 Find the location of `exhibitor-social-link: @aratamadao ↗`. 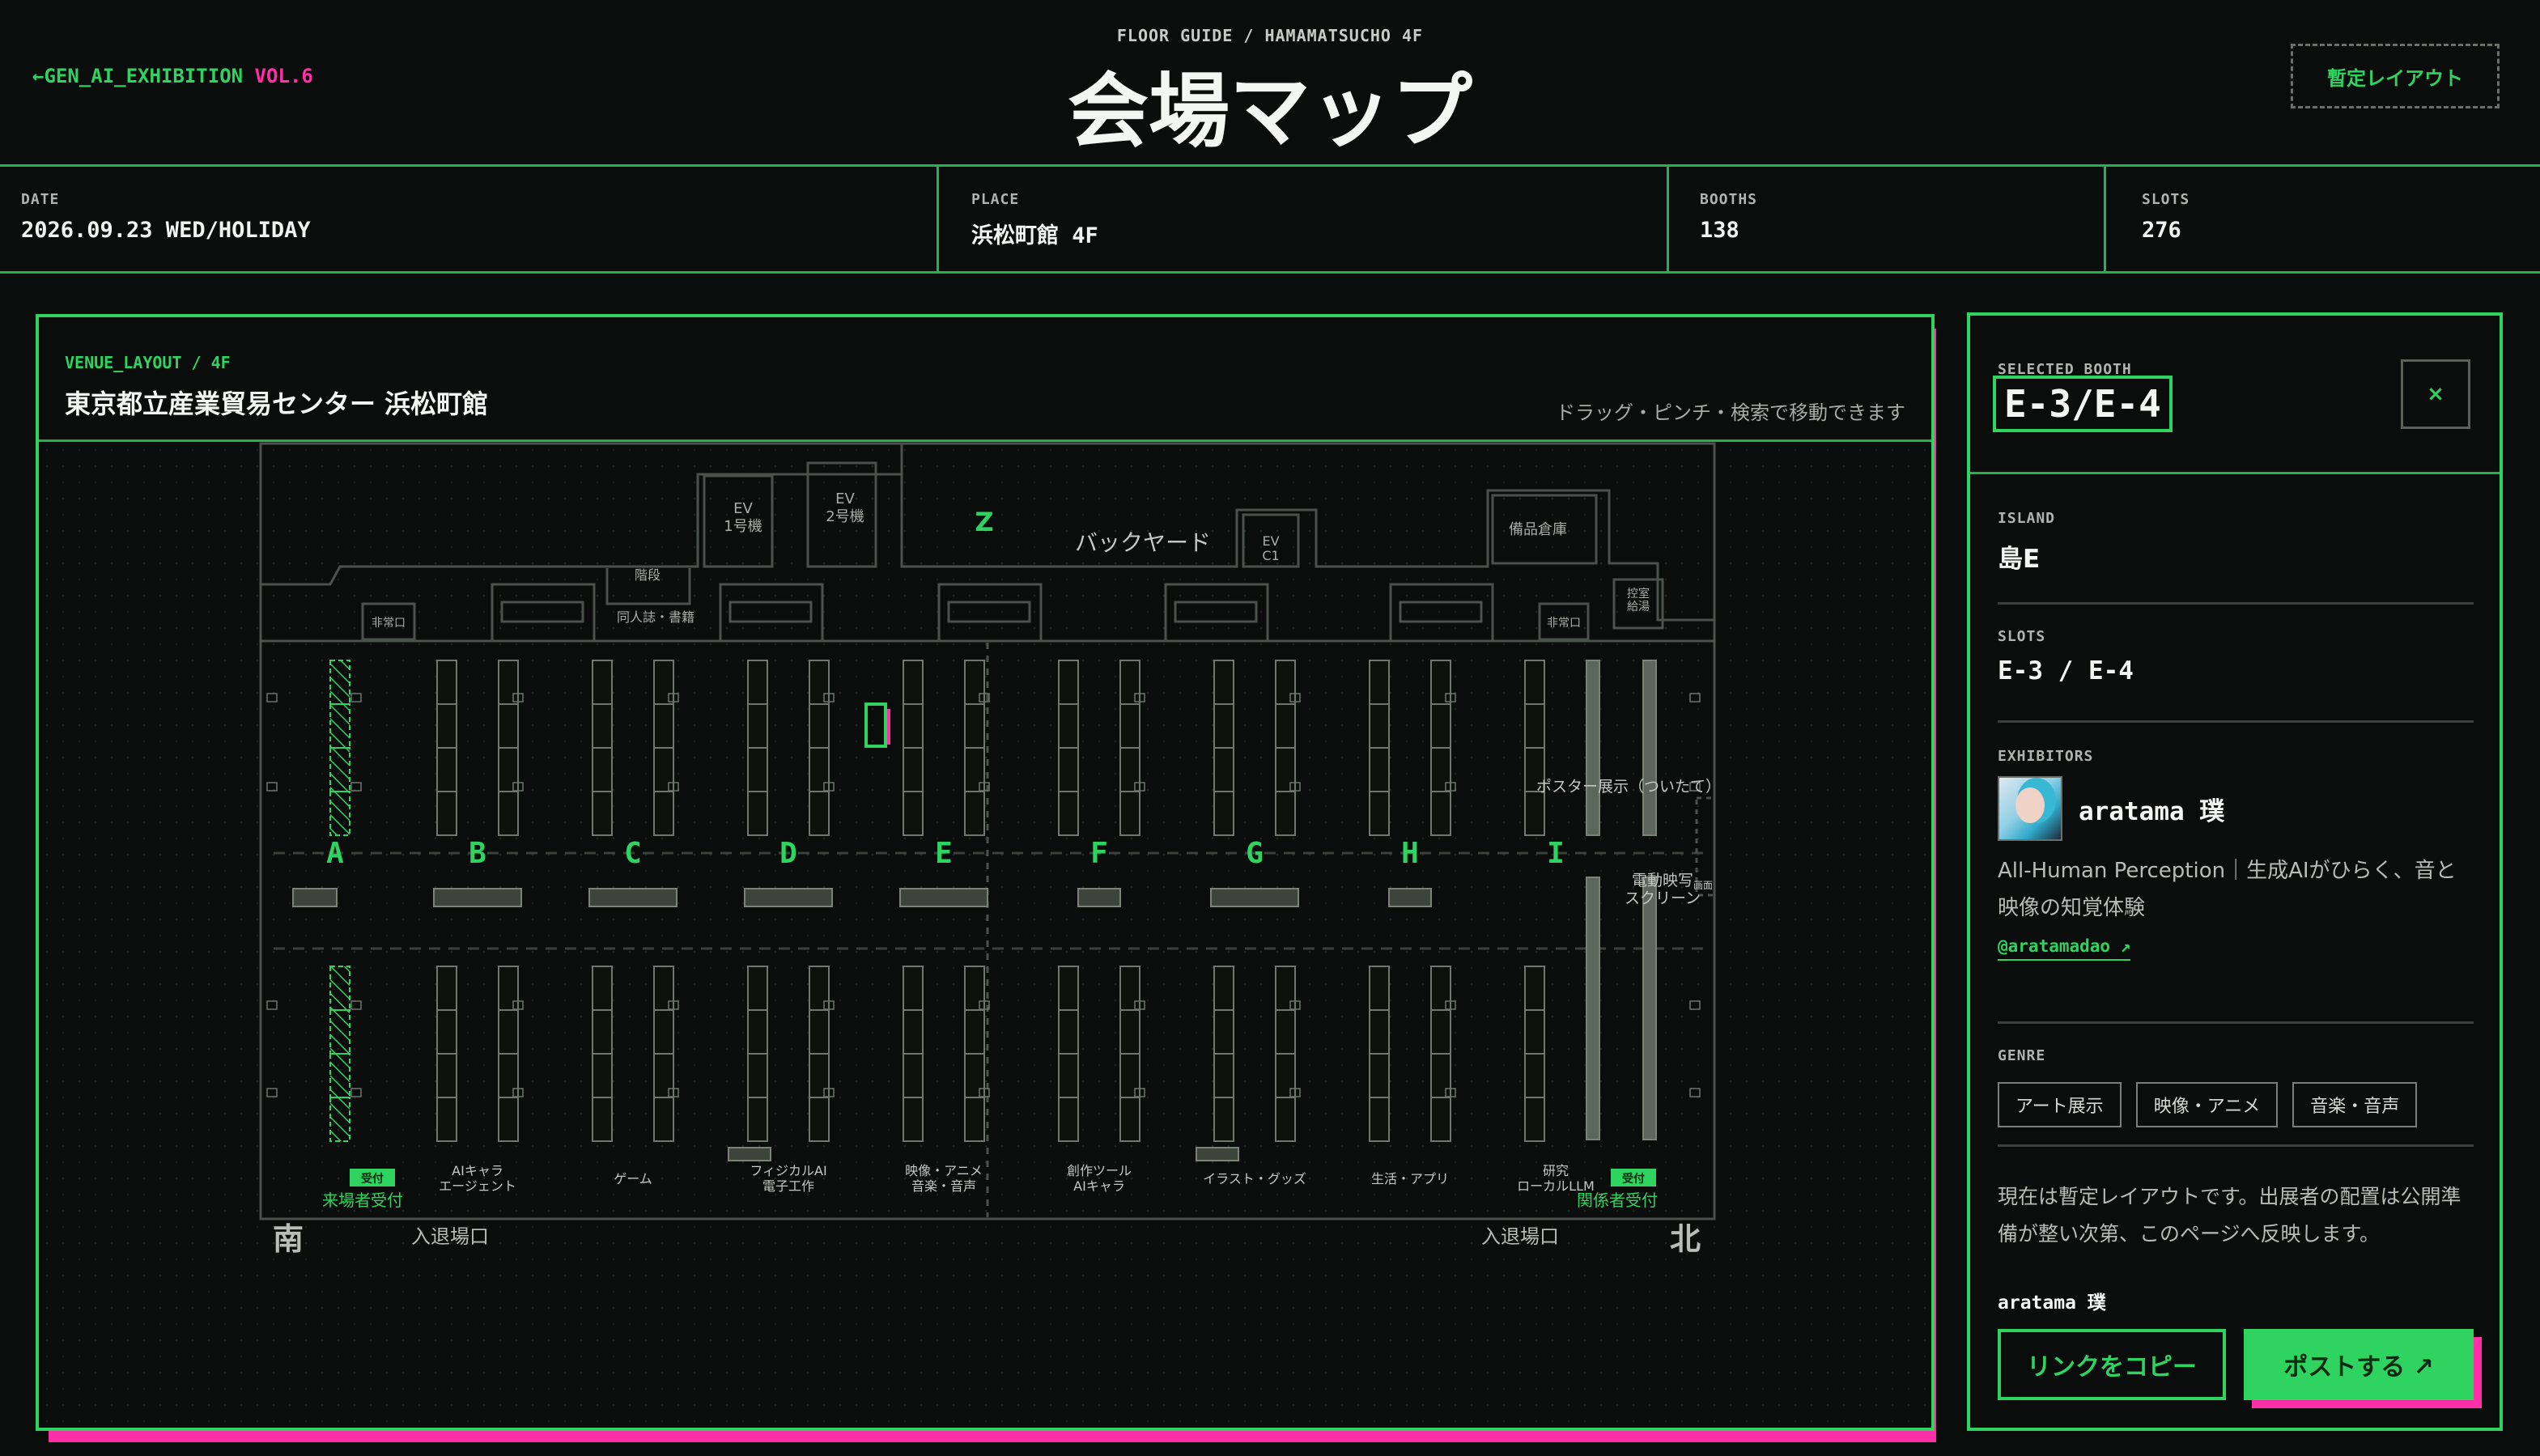

exhibitor-social-link: @aratamadao ↗ is located at coordinates (2064, 949).